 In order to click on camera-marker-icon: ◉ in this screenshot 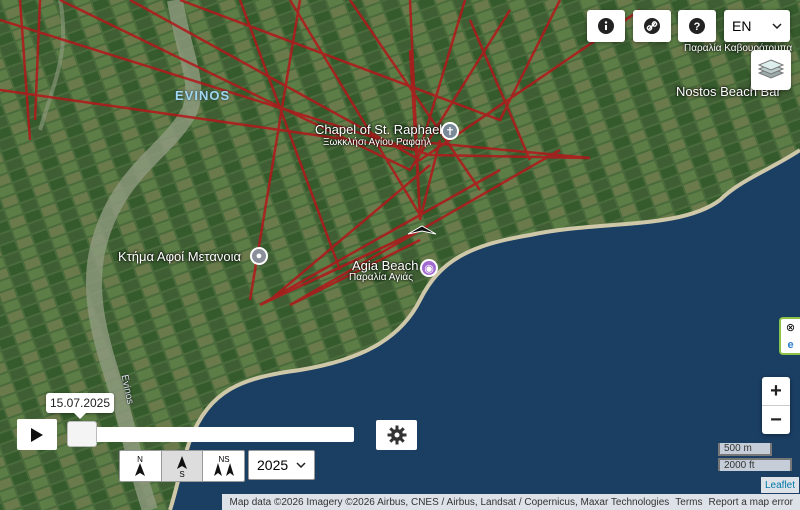, I will do `click(429, 268)`.